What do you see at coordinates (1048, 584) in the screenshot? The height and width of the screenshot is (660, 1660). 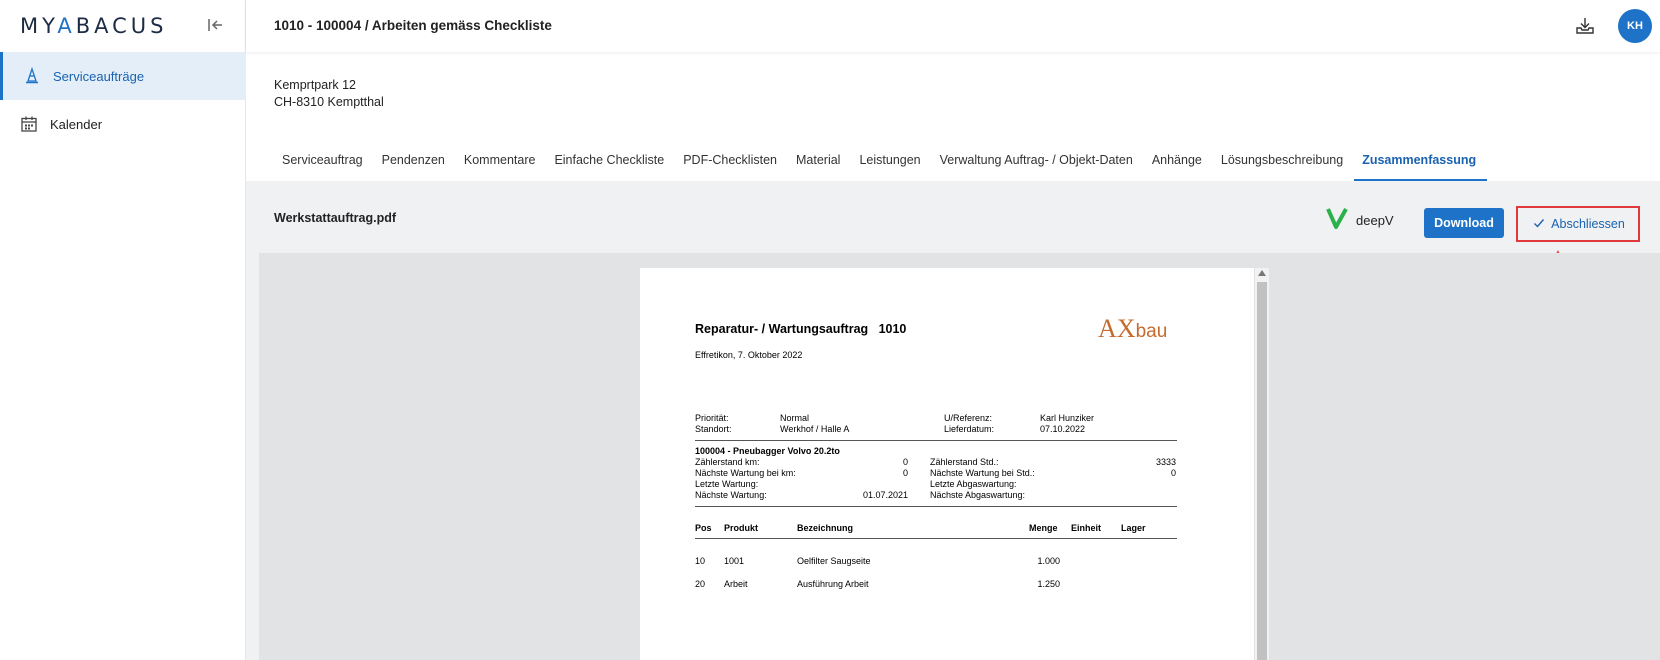 I see `row-menge: 1.250` at bounding box center [1048, 584].